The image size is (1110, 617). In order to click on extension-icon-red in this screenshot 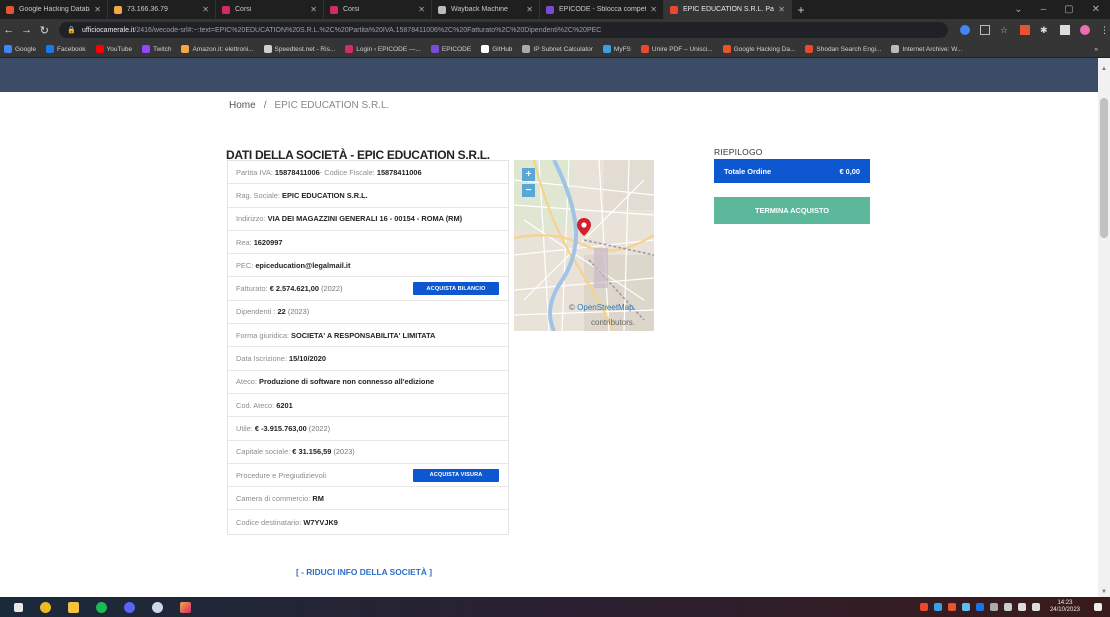, I will do `click(1024, 30)`.